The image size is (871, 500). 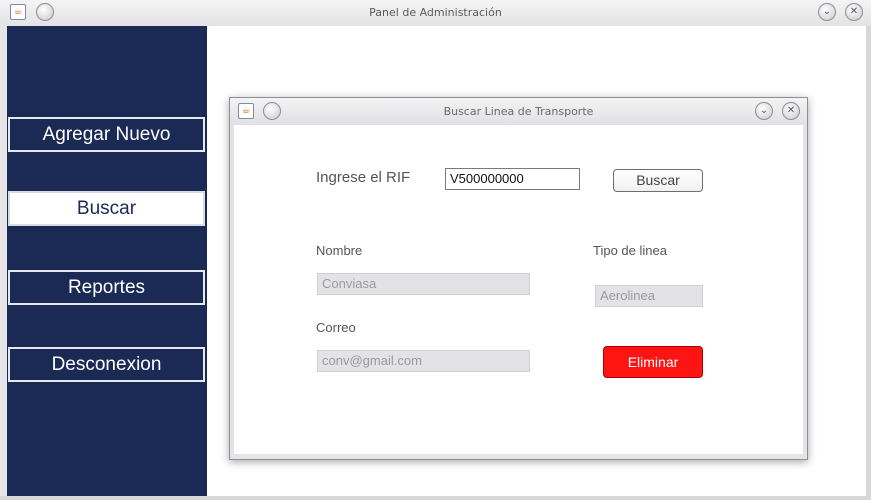 I want to click on nombre-field: Conviasa, so click(x=423, y=284).